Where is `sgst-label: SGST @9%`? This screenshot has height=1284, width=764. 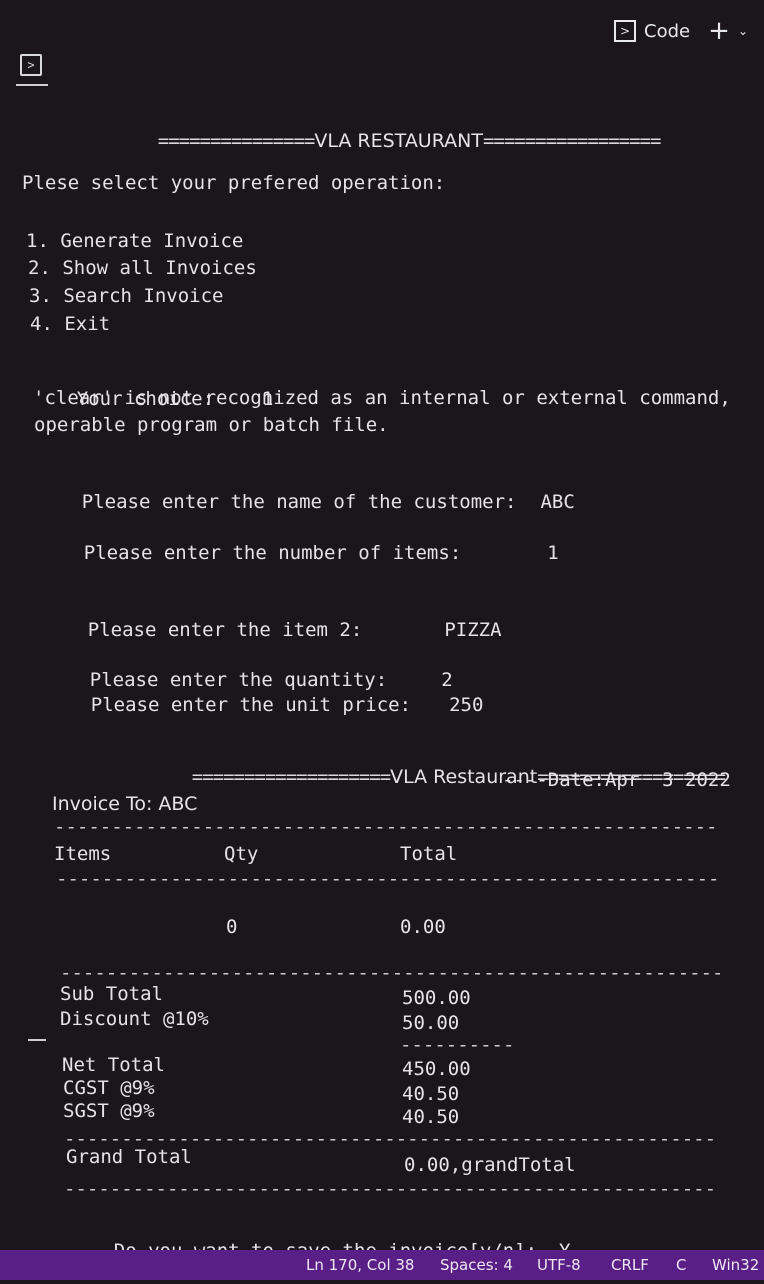
sgst-label: SGST @9% is located at coordinates (109, 1111).